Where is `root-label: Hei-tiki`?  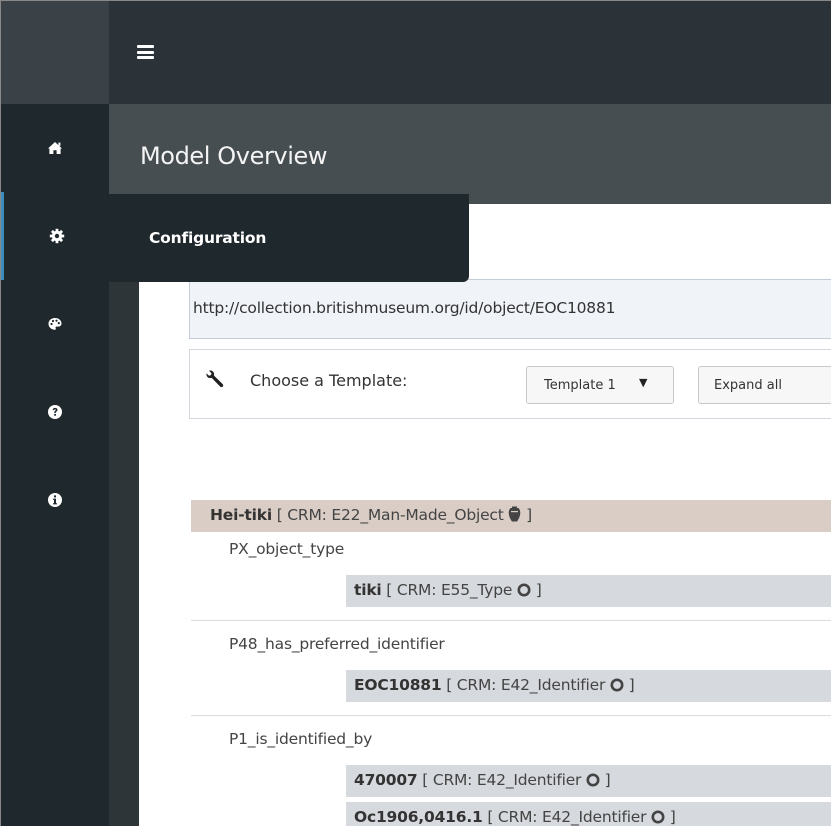
root-label: Hei-tiki is located at coordinates (241, 515).